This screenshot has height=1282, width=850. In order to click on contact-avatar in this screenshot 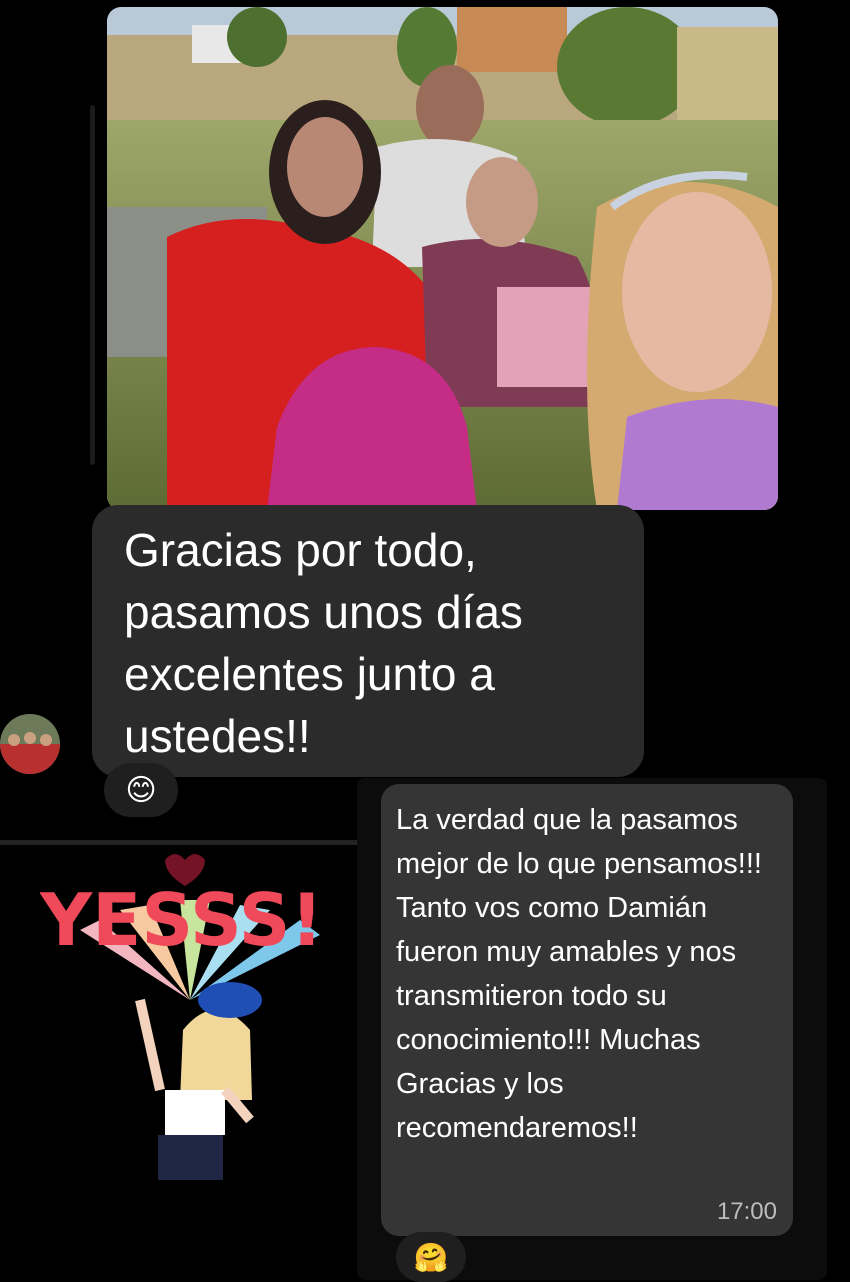, I will do `click(30, 744)`.